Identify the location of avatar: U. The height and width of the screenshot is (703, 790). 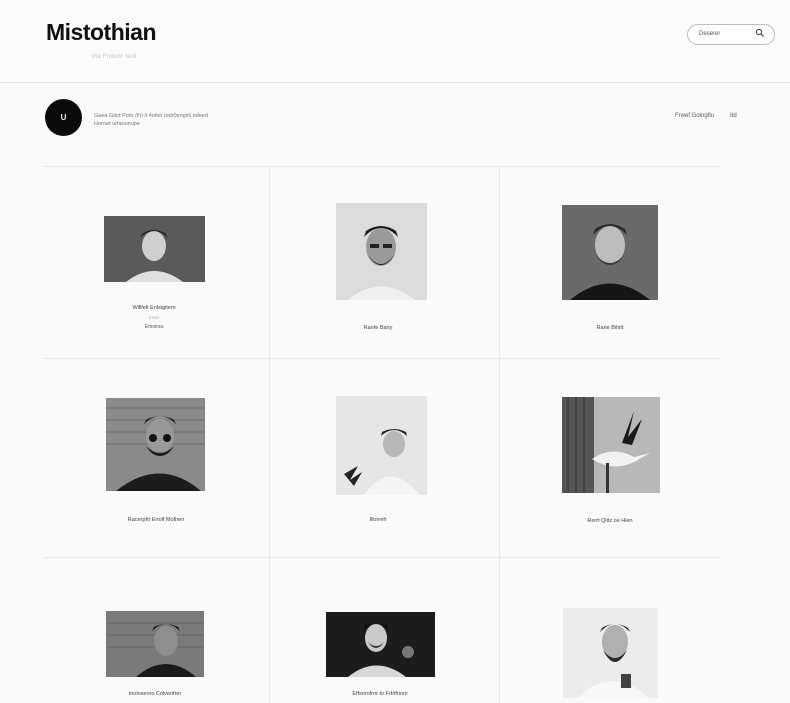
(63, 117).